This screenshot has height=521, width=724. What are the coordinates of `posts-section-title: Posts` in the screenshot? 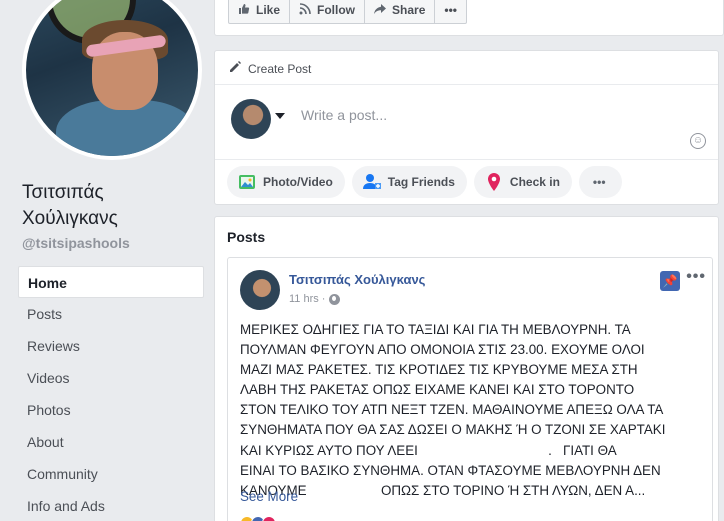 It's located at (246, 237).